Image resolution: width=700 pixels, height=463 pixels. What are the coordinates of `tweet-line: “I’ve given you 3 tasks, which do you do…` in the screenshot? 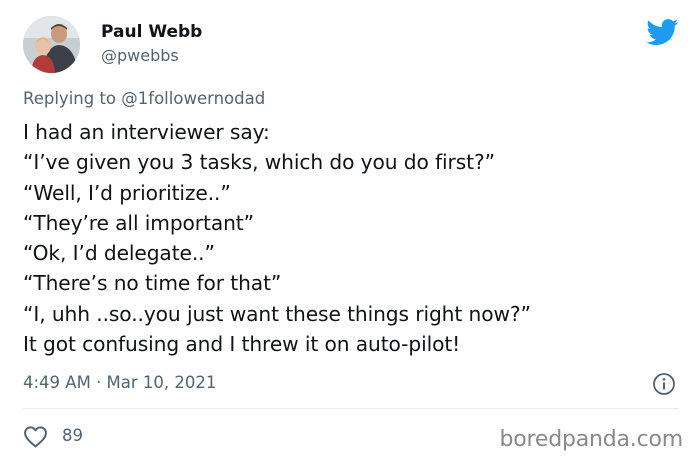 It's located at (259, 162).